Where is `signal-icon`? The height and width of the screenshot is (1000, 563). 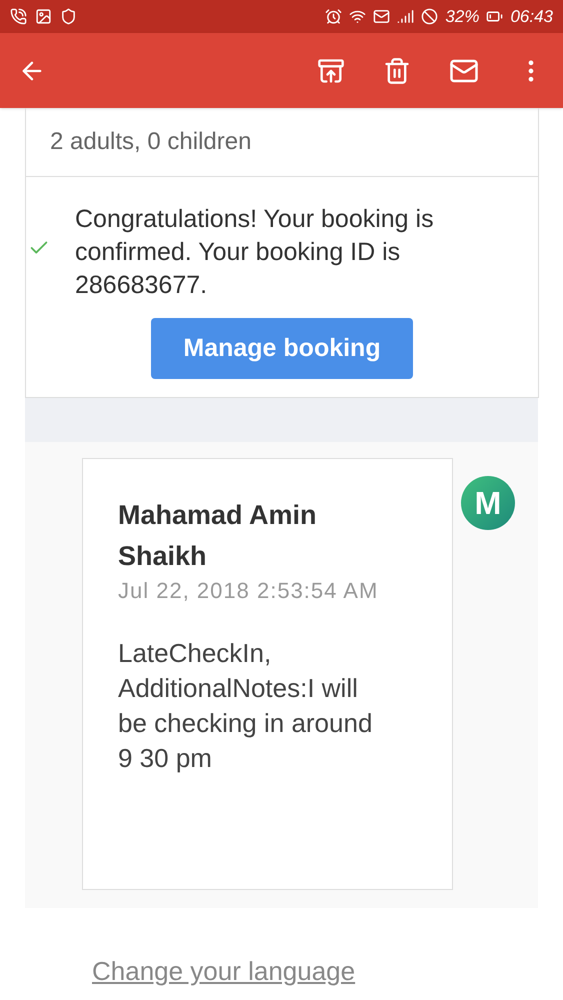
signal-icon is located at coordinates (405, 16).